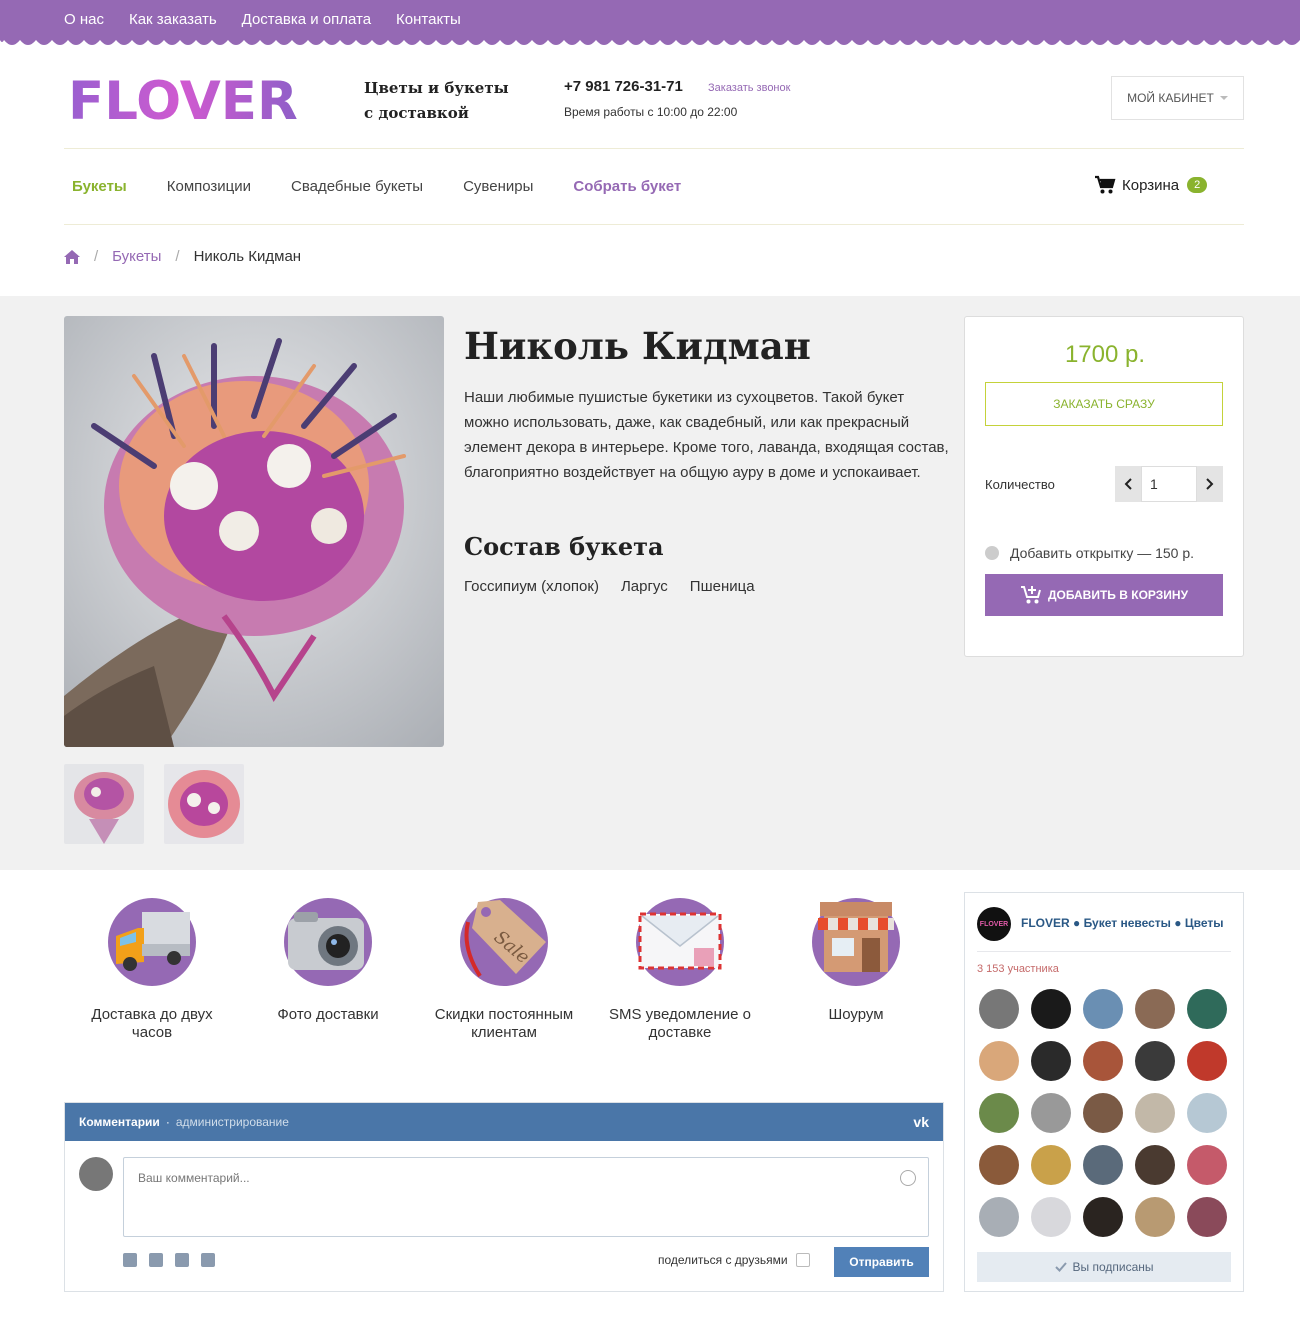 The width and height of the screenshot is (1300, 1328). I want to click on breadcrumb-section: Букеты, so click(136, 256).